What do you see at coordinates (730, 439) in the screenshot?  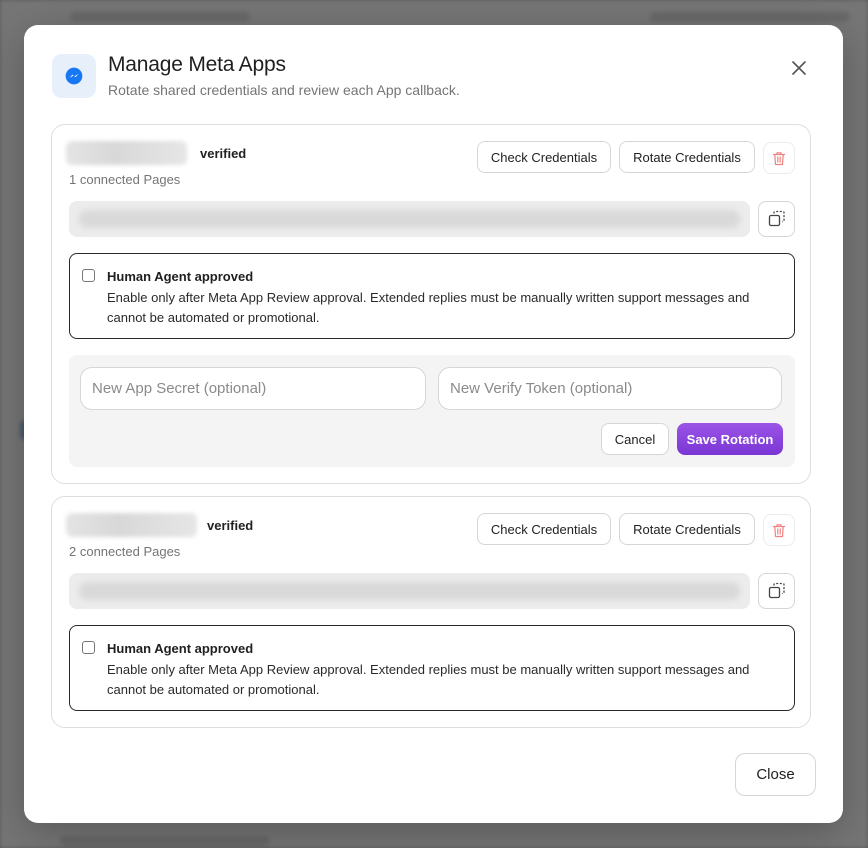 I see `save-rotation-button: Save Rotation` at bounding box center [730, 439].